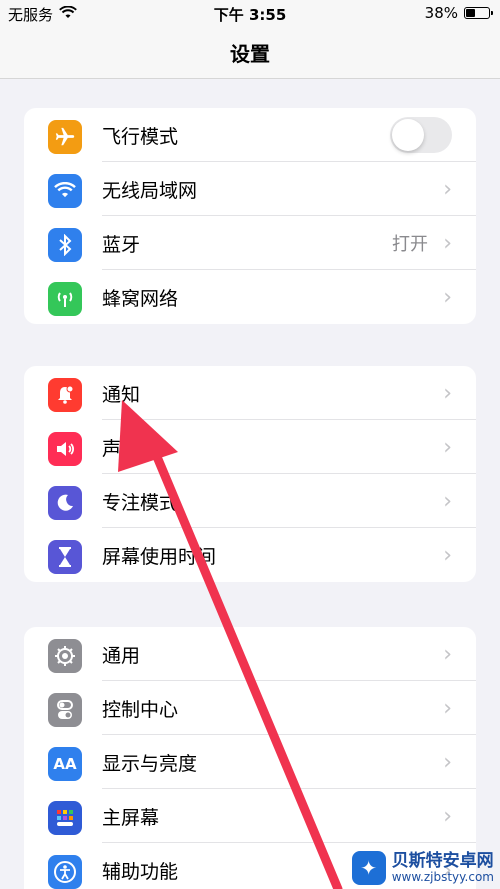 This screenshot has width=500, height=889. What do you see at coordinates (250, 816) in the screenshot?
I see `row-home-screen: 主屏幕 ›` at bounding box center [250, 816].